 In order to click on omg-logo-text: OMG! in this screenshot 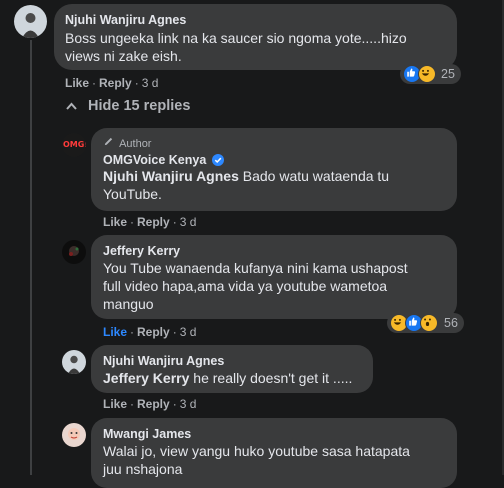, I will do `click(74, 144)`.